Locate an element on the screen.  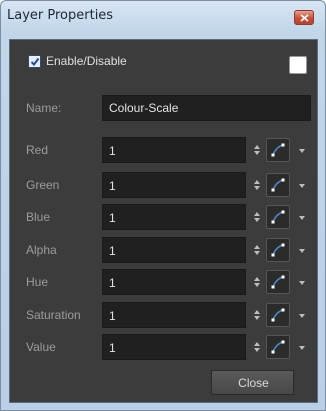
checkmark-icon is located at coordinates (35, 62).